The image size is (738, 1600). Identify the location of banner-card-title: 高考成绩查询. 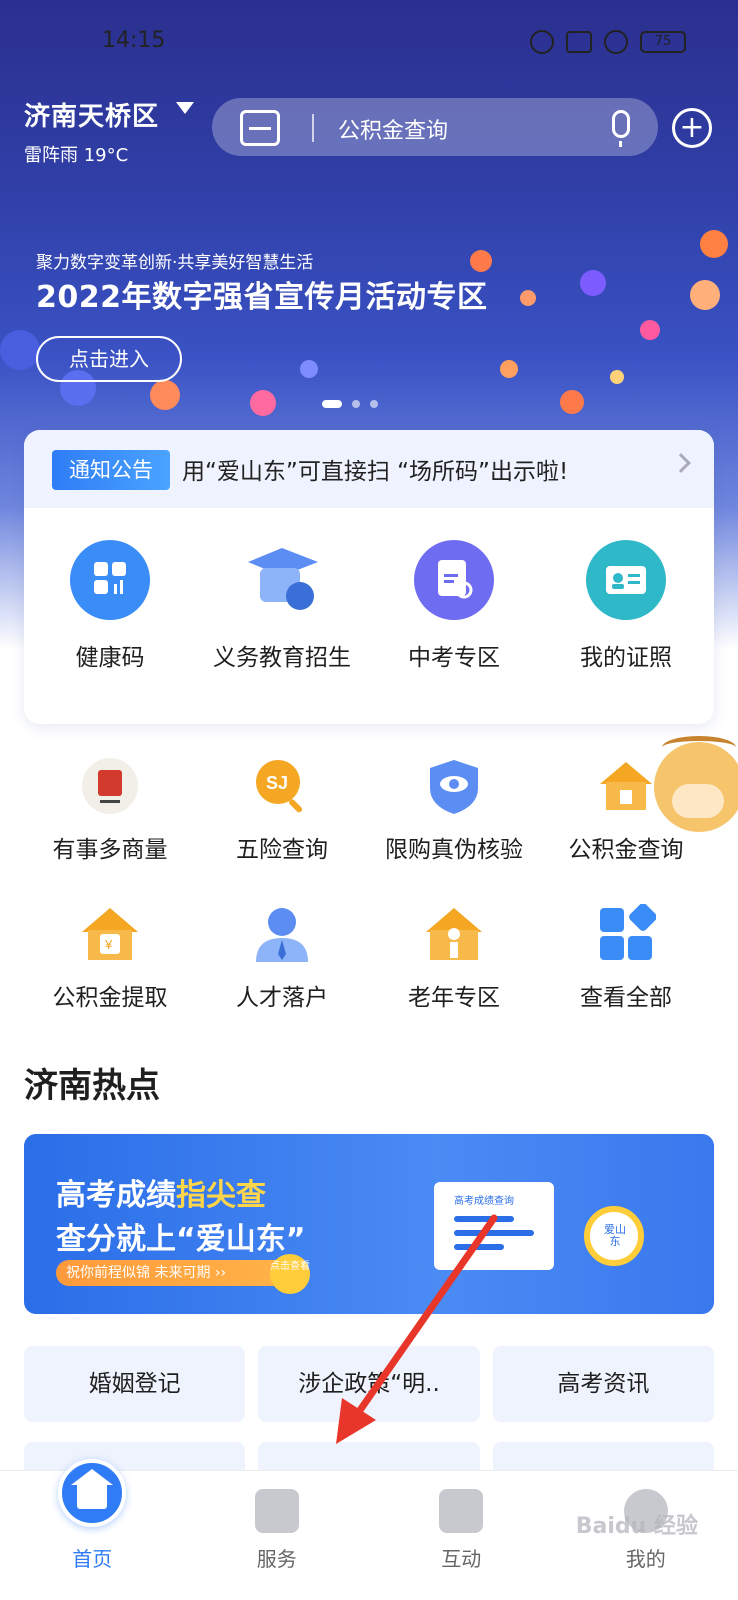
(484, 1201).